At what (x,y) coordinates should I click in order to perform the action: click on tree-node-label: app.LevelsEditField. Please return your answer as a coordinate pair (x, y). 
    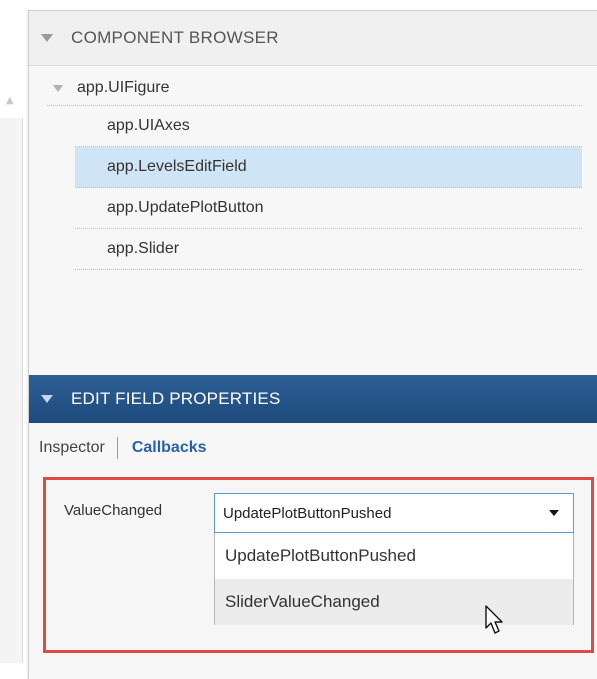
    Looking at the image, I should click on (177, 166).